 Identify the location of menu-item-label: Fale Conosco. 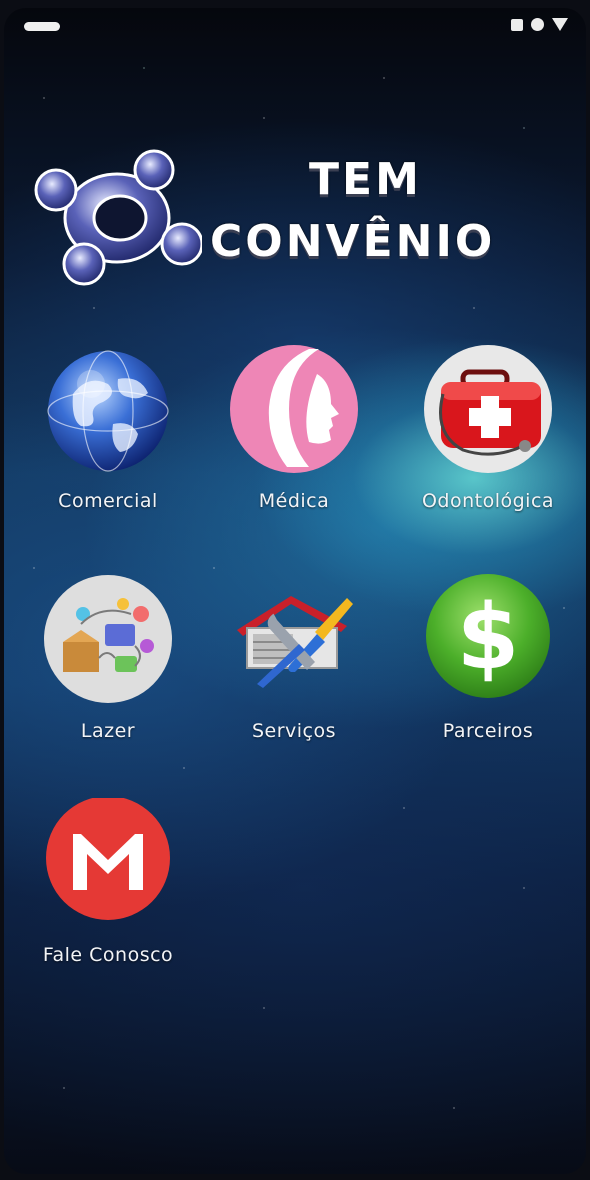
(108, 955).